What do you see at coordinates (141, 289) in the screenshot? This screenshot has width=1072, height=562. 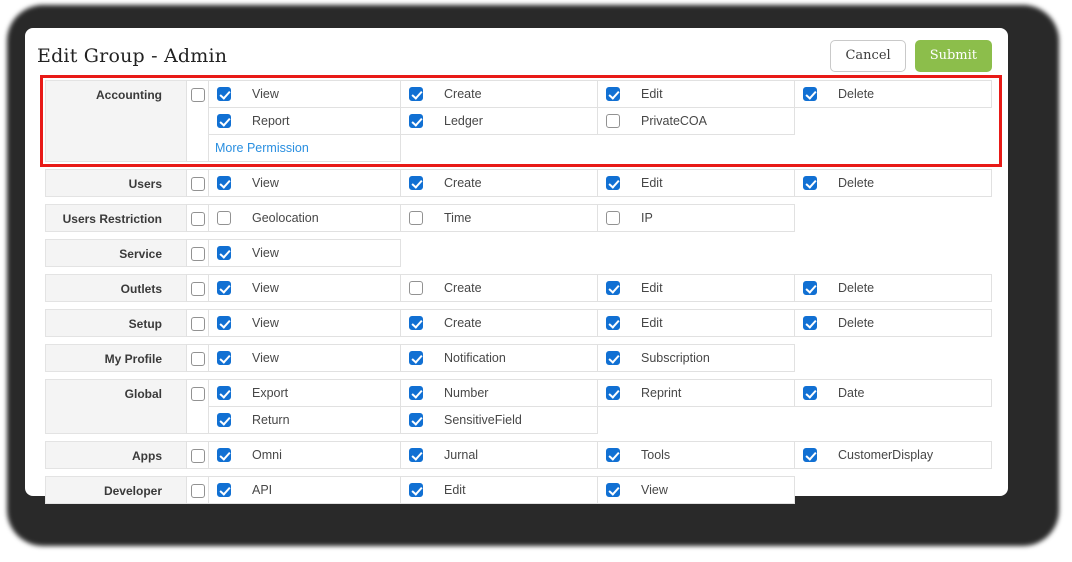 I see `group-name: Outlets` at bounding box center [141, 289].